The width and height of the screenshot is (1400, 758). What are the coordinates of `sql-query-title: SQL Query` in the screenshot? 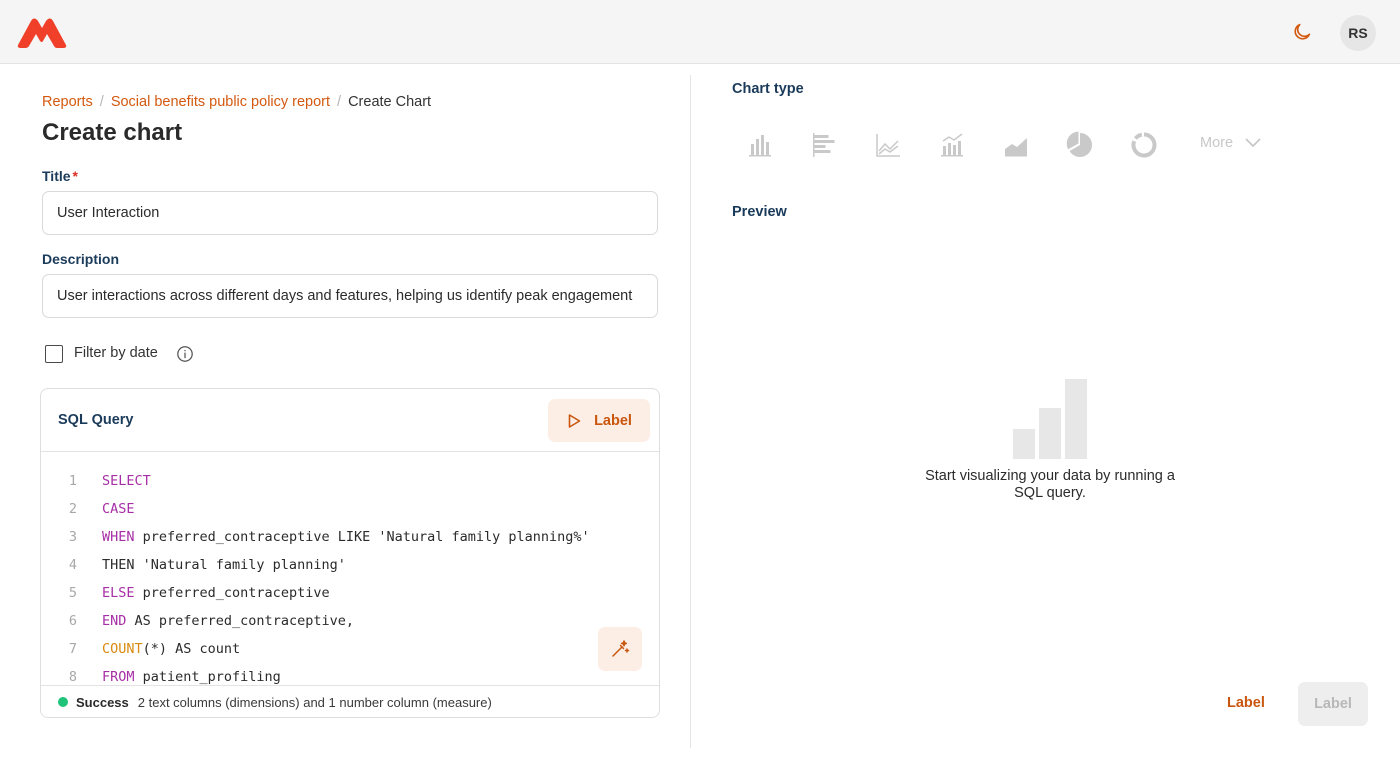 It's located at (96, 420).